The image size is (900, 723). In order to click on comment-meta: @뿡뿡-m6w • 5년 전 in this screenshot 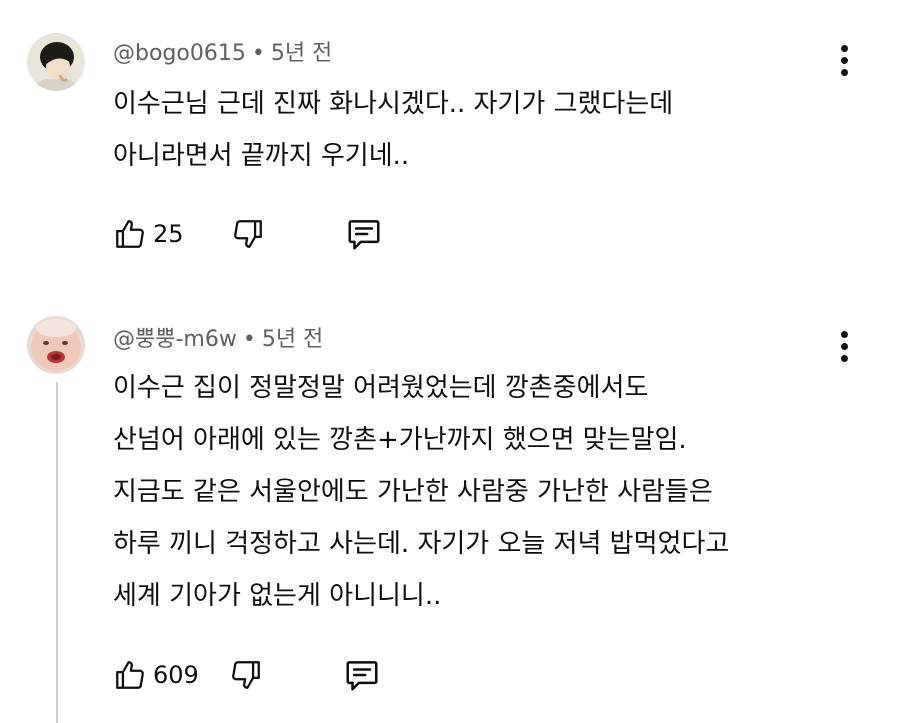, I will do `click(218, 340)`.